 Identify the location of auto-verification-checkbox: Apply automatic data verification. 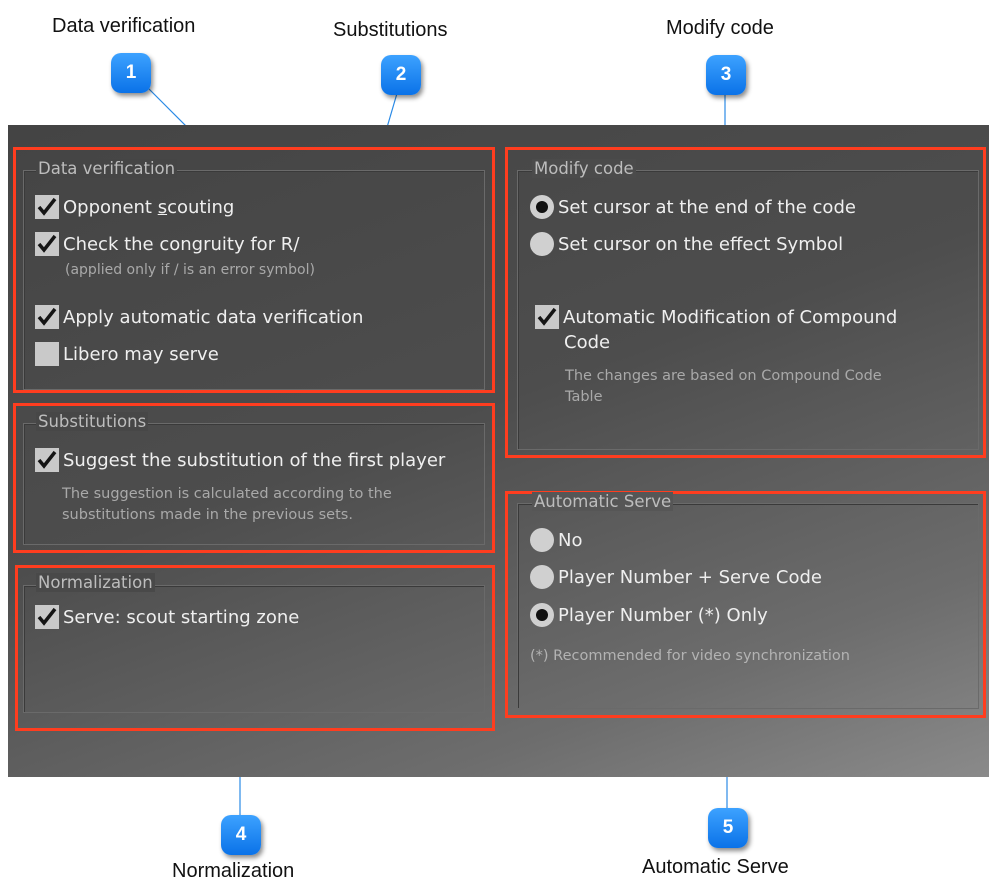
(199, 317).